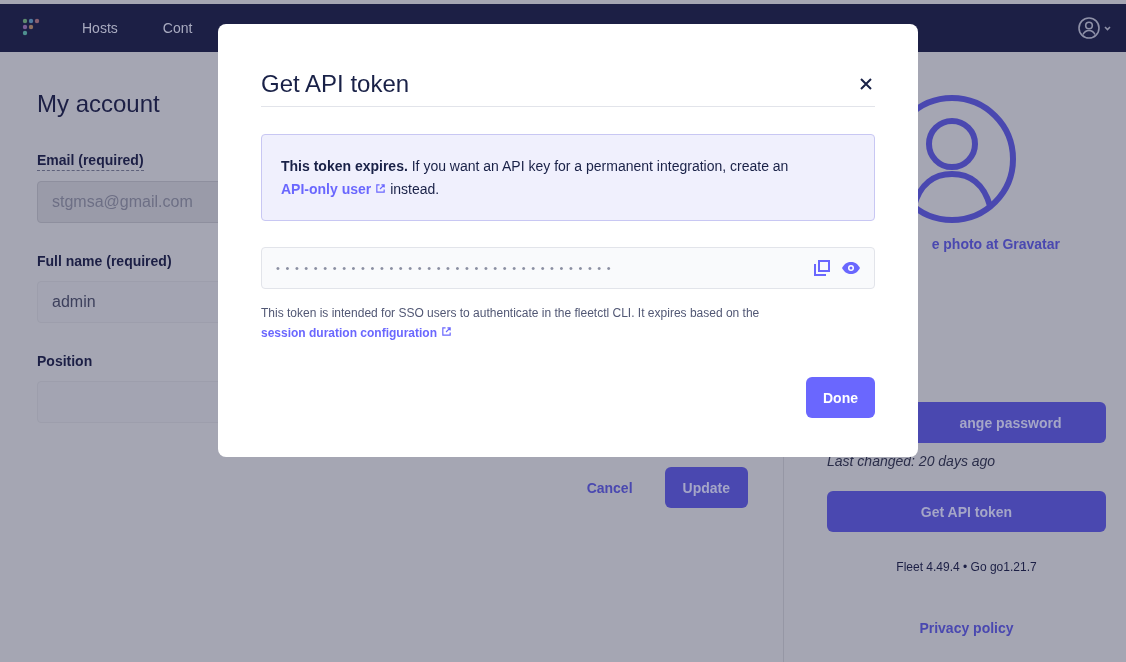 This screenshot has height=662, width=1126. What do you see at coordinates (99, 104) in the screenshot?
I see `page-title: My account` at bounding box center [99, 104].